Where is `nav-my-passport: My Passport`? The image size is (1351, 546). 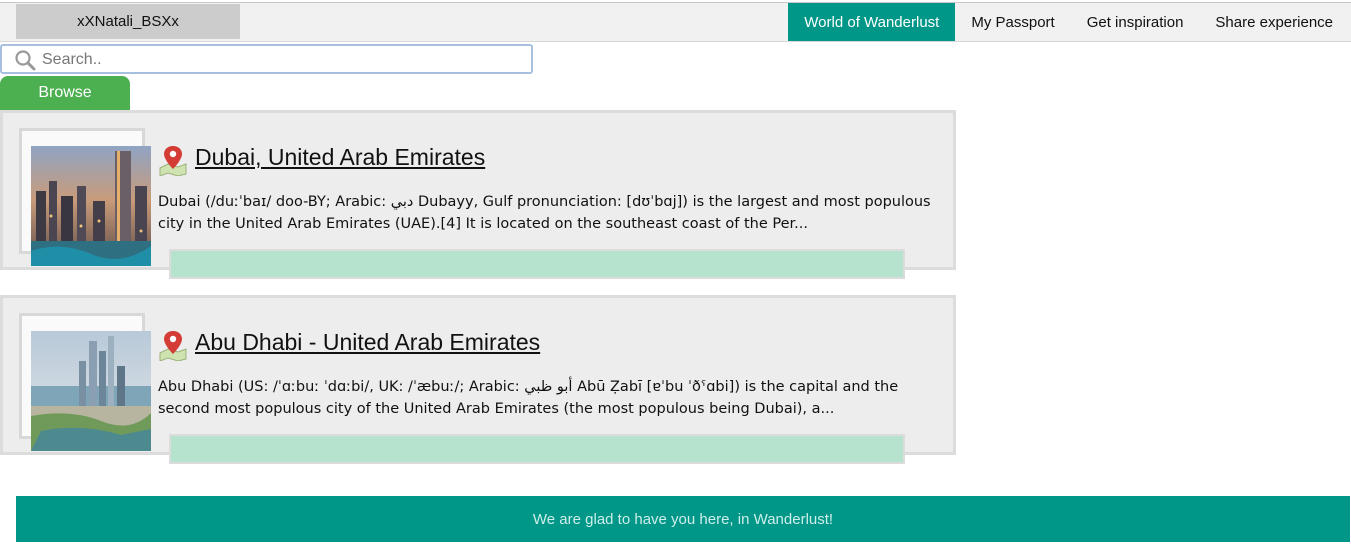 nav-my-passport: My Passport is located at coordinates (1012, 22).